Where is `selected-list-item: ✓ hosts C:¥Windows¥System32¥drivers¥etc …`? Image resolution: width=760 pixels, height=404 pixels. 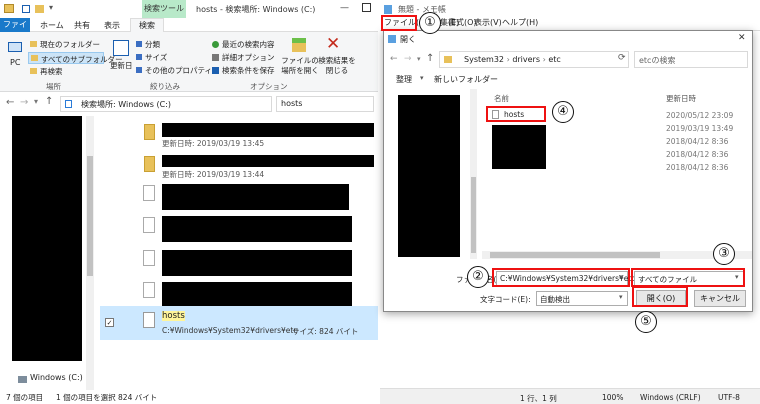
selected-list-item: ✓ hosts C:¥Windows¥System32¥drivers¥etc … is located at coordinates (239, 323).